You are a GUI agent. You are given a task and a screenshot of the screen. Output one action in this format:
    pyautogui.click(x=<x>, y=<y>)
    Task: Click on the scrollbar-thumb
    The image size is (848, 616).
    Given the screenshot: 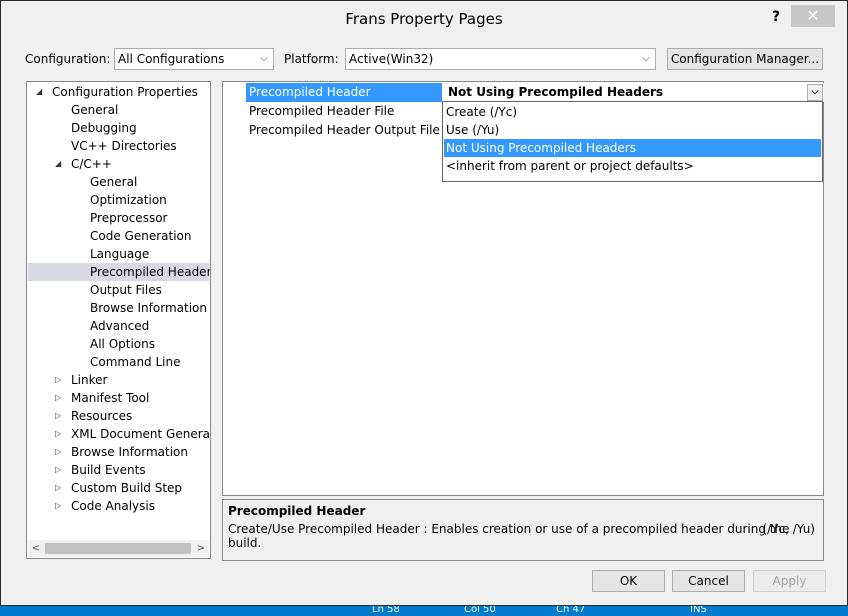 What is the action you would take?
    pyautogui.click(x=118, y=548)
    